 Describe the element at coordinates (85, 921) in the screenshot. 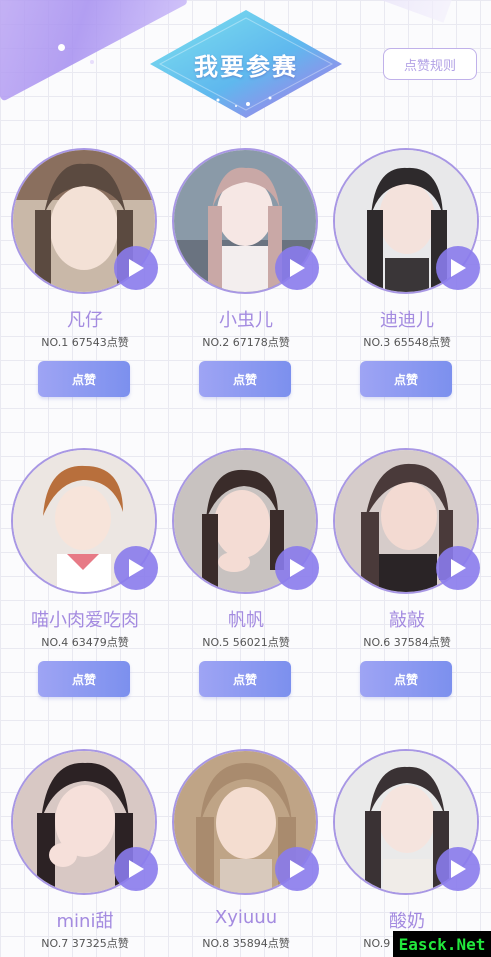

I see `contestant-name: mini甜` at that location.